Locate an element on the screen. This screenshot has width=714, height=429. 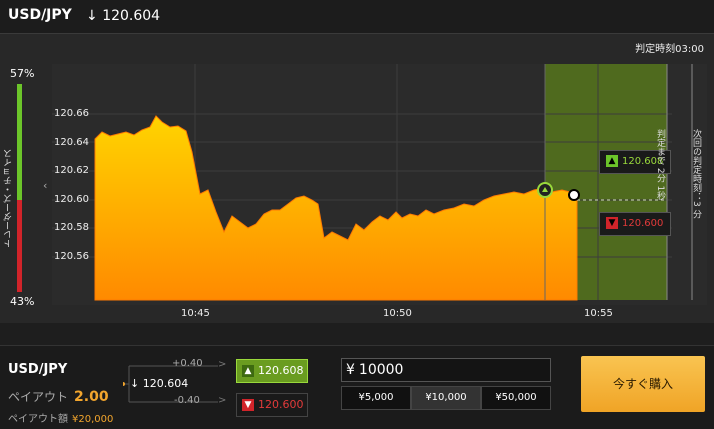
buy-now-button: 今すぐ購入 is located at coordinates (643, 384).